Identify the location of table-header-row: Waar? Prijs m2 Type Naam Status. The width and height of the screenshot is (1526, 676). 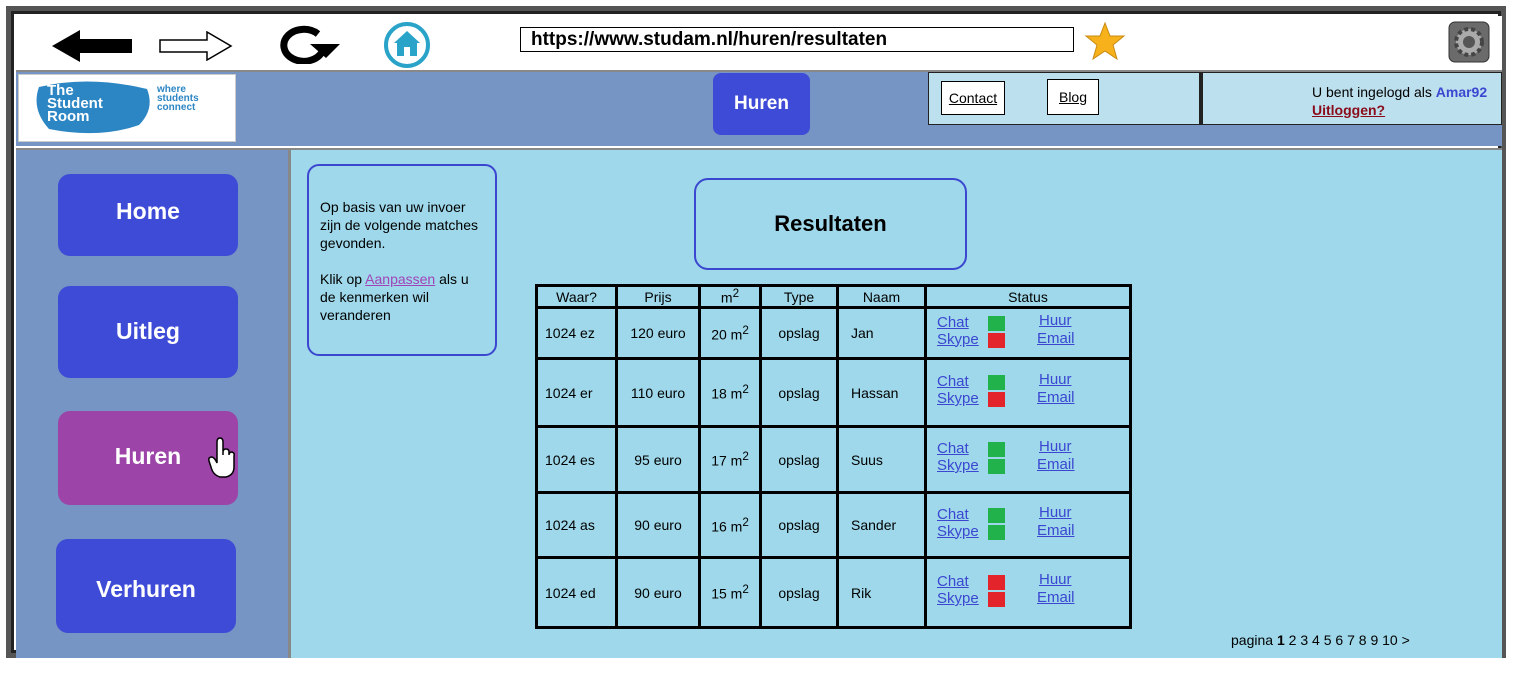
(833, 296).